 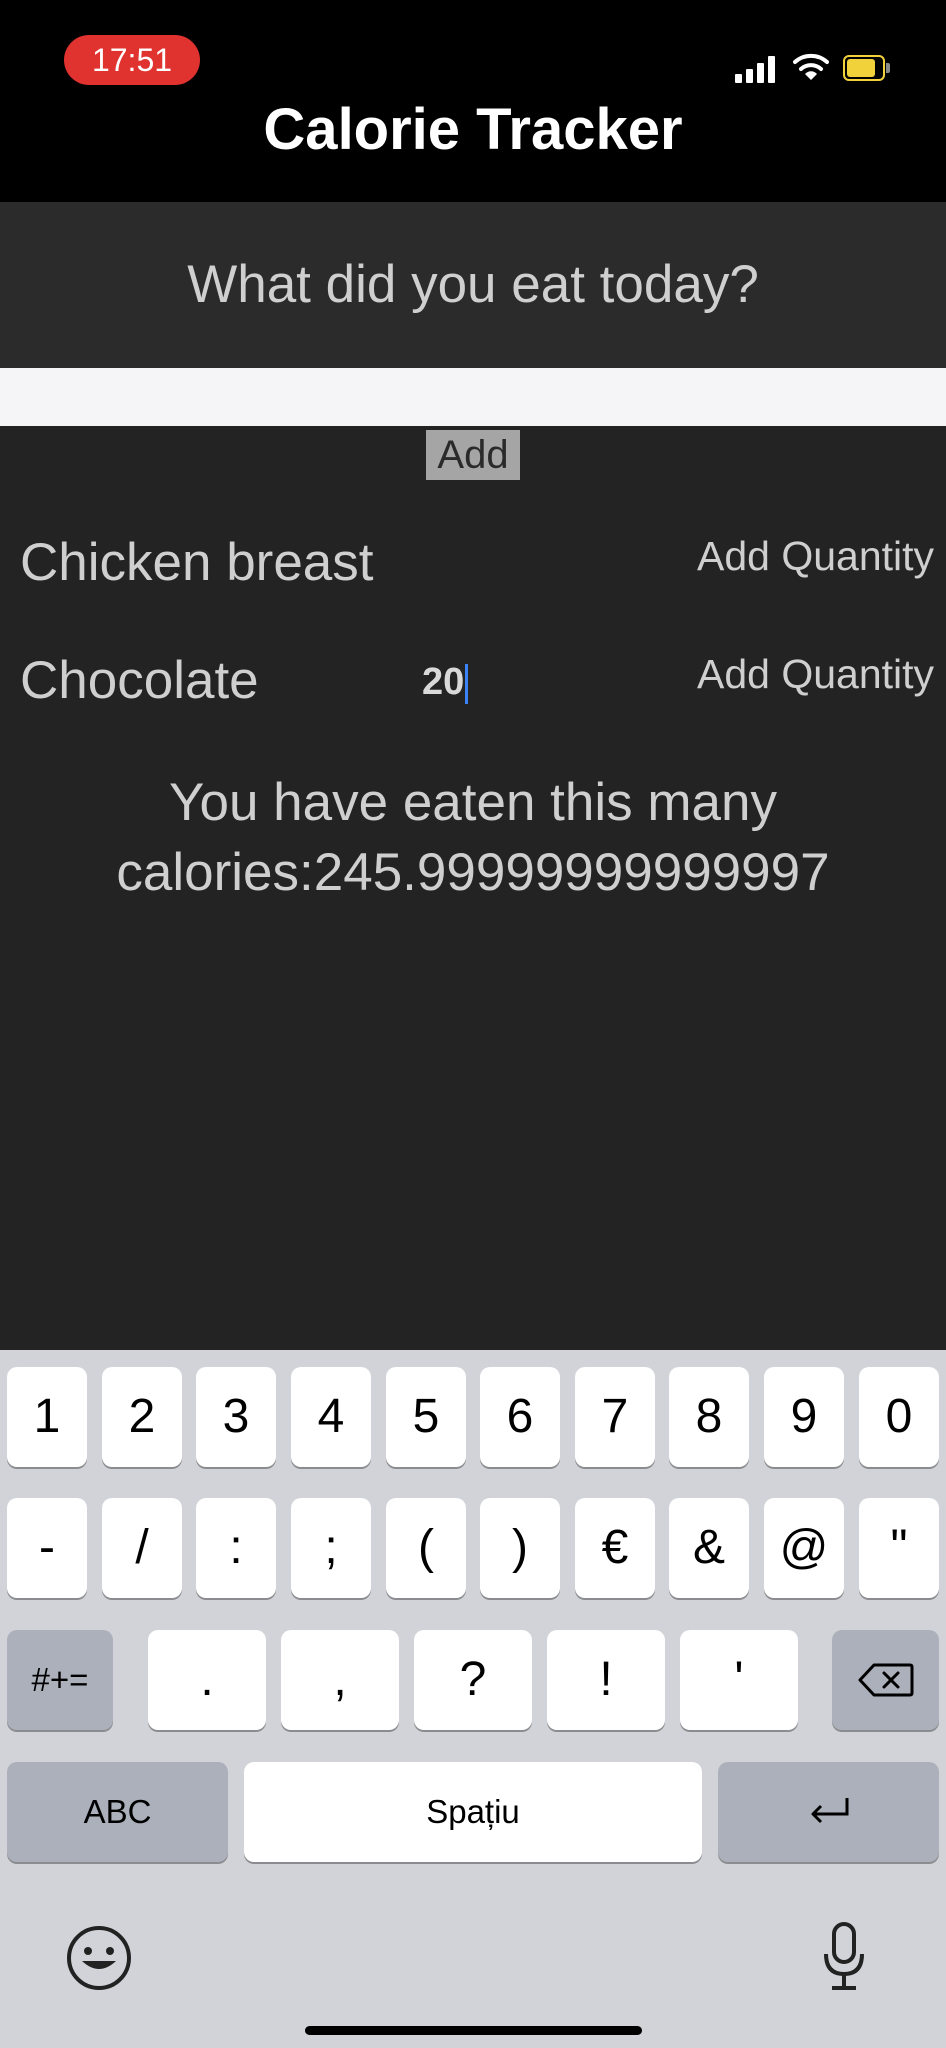 What do you see at coordinates (804, 1417) in the screenshot?
I see `key-9: 9` at bounding box center [804, 1417].